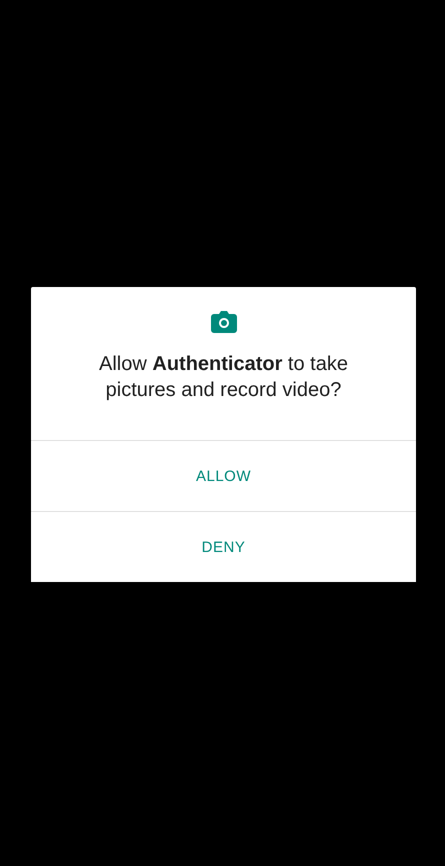 This screenshot has width=445, height=866. Describe the element at coordinates (223, 546) in the screenshot. I see `deny-button: DENY` at that location.